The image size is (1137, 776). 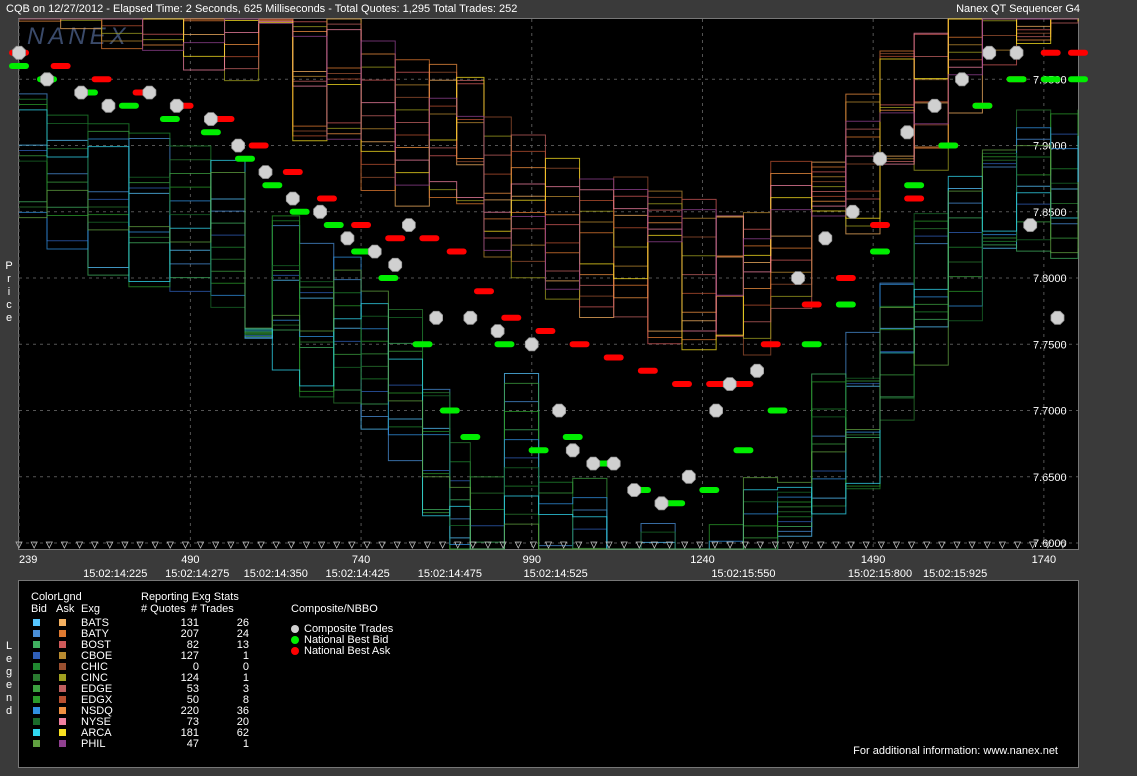 What do you see at coordinates (139, 645) in the screenshot?
I see `legend-row-bost: BOST 82 13` at bounding box center [139, 645].